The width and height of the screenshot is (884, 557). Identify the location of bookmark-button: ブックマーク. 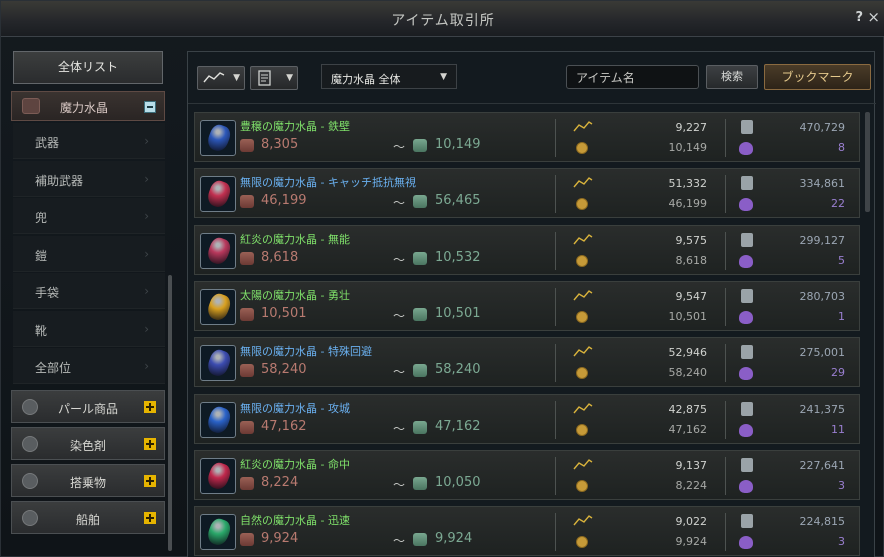
(817, 77).